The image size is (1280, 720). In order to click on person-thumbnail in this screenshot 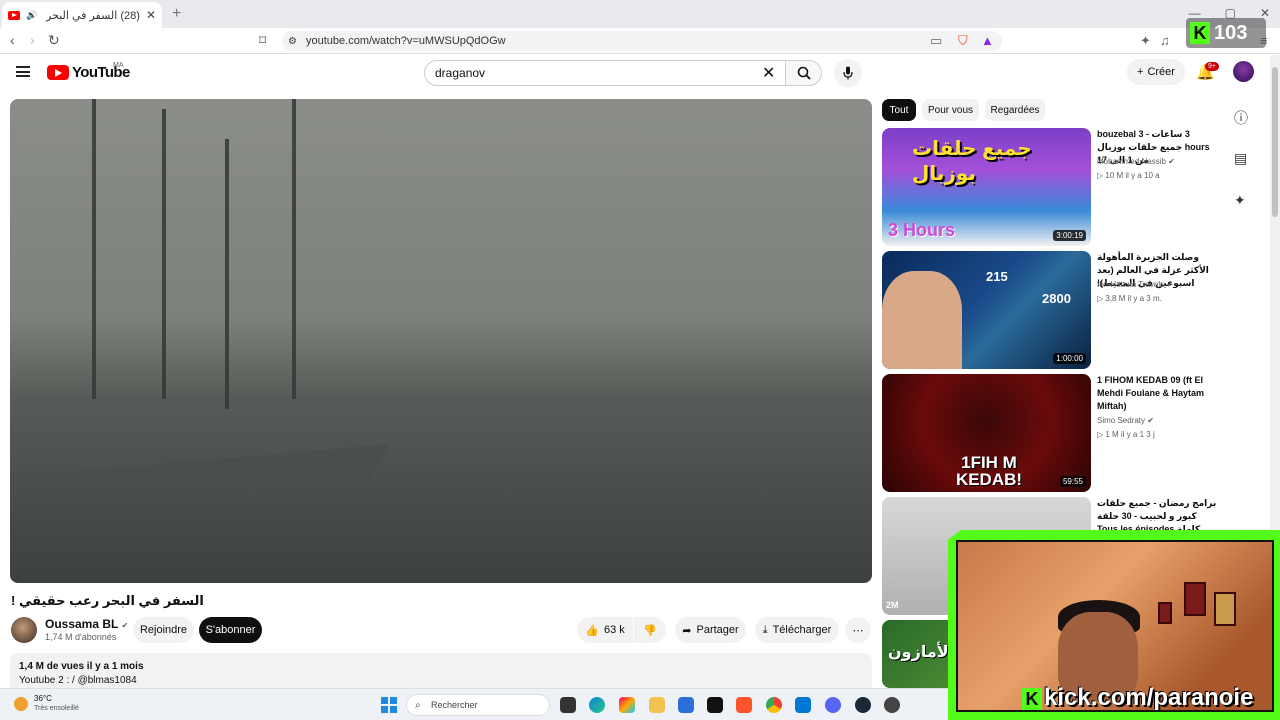, I will do `click(922, 320)`.